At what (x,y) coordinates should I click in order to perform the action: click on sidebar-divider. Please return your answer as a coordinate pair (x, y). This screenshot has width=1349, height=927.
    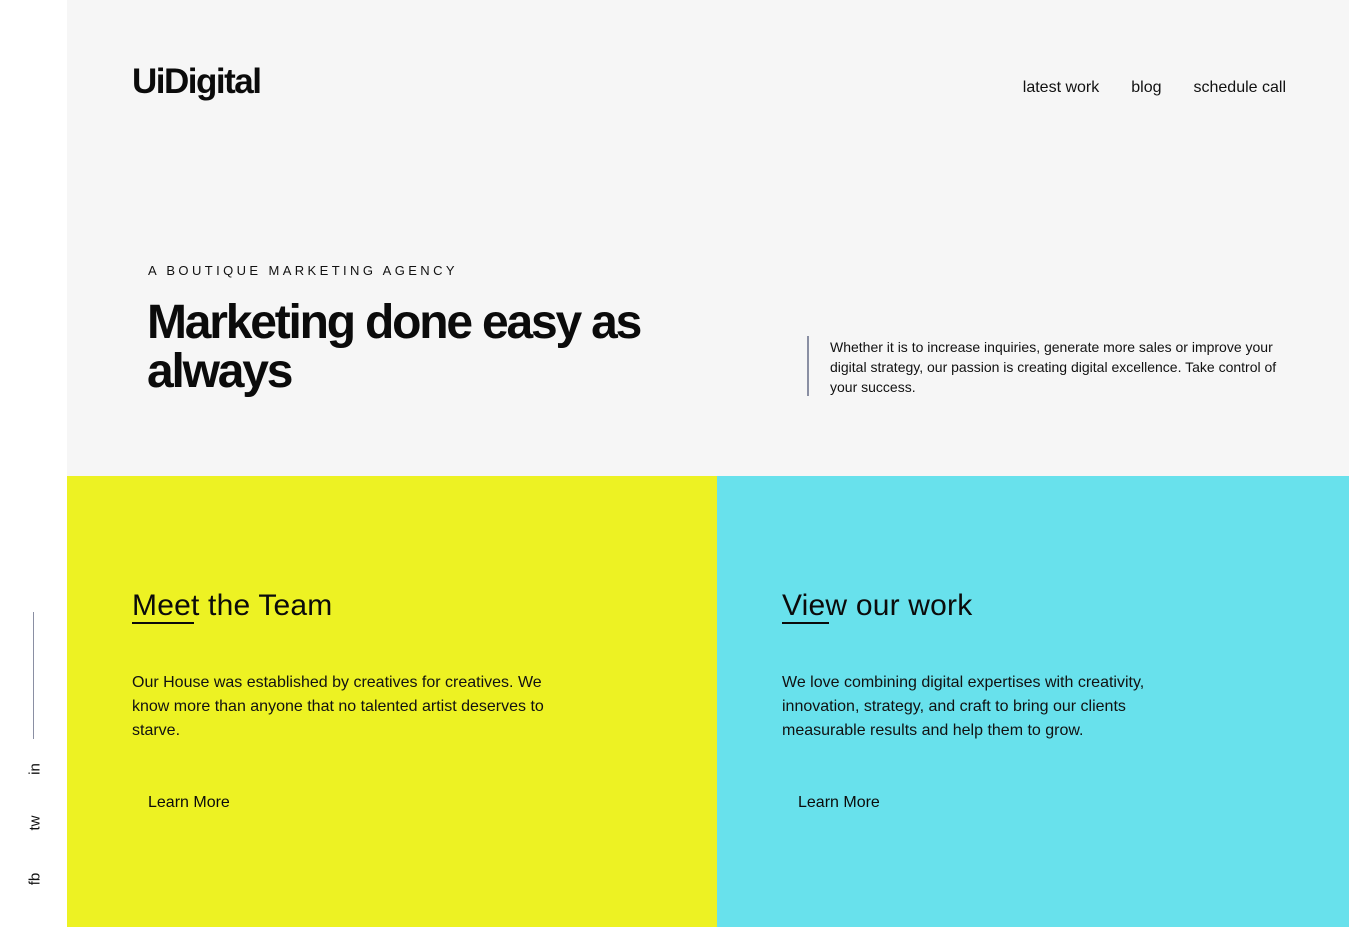
    Looking at the image, I should click on (33, 675).